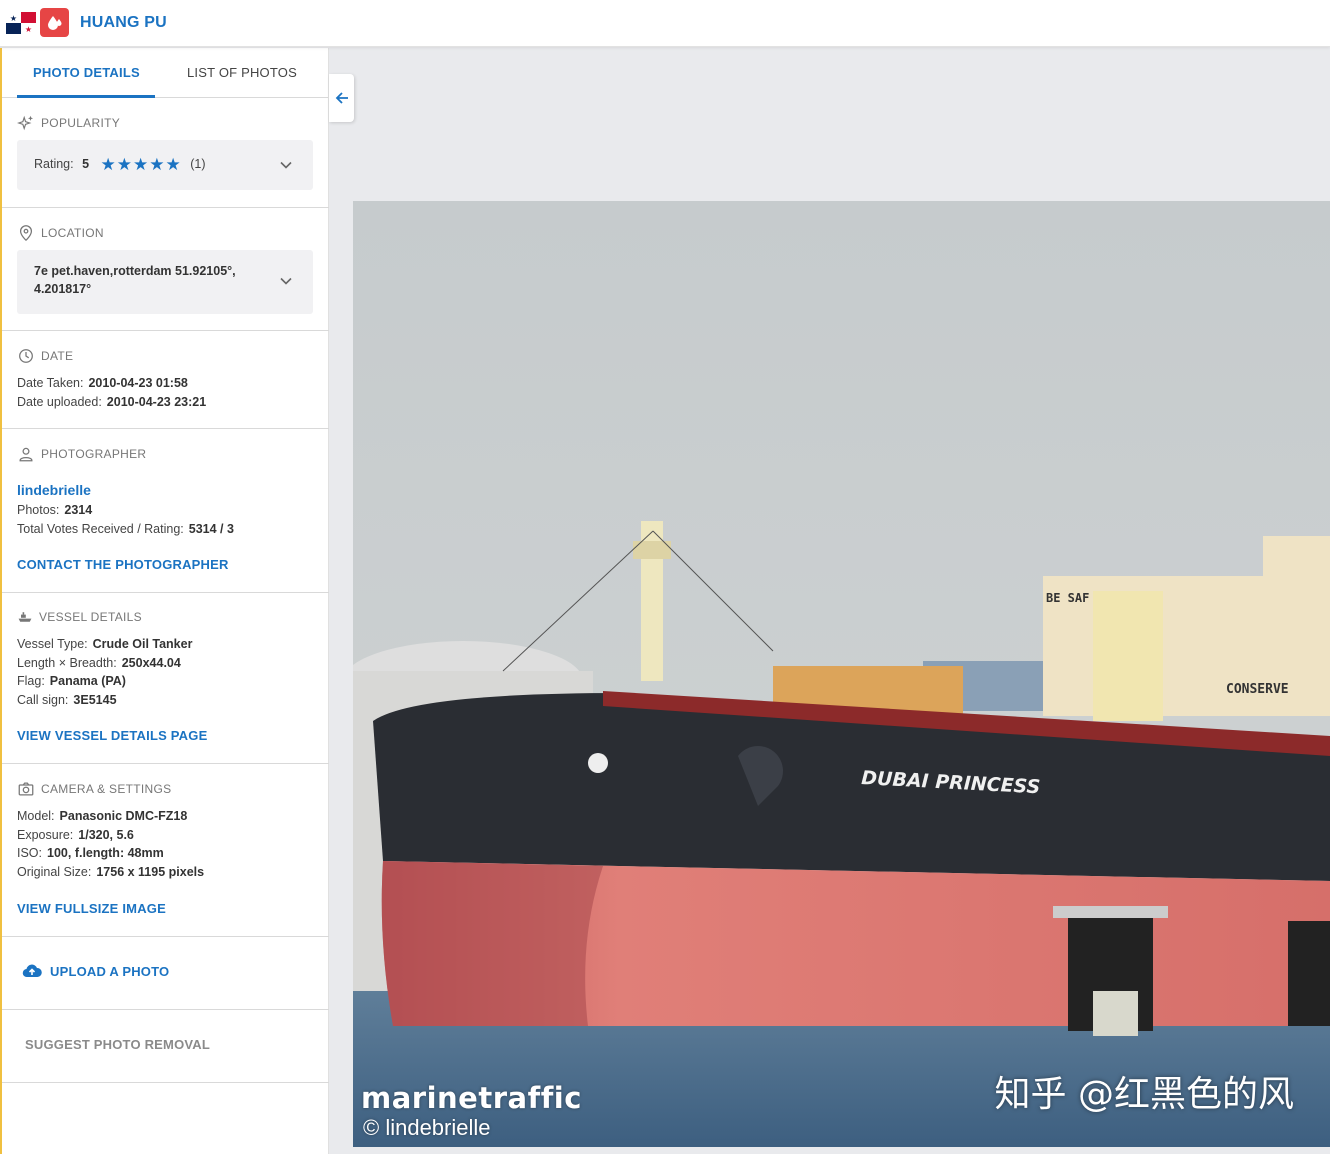 This screenshot has height=1154, width=1330. I want to click on tab-photo-details: PHOTO DETAILS, so click(86, 72).